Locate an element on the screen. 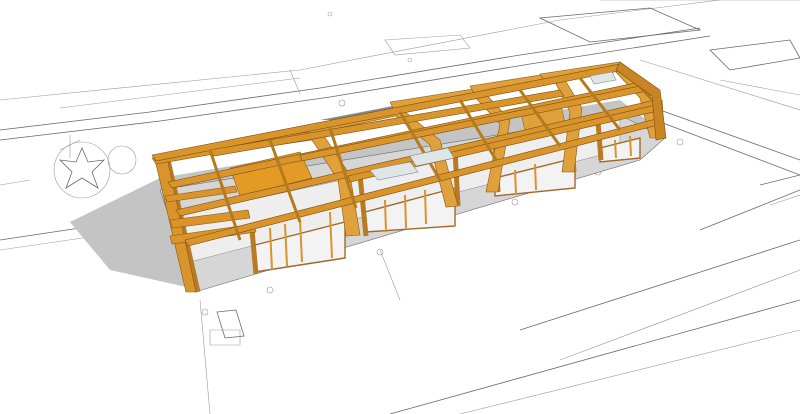 The width and height of the screenshot is (800, 414). tree-symbol is located at coordinates (95, 170).